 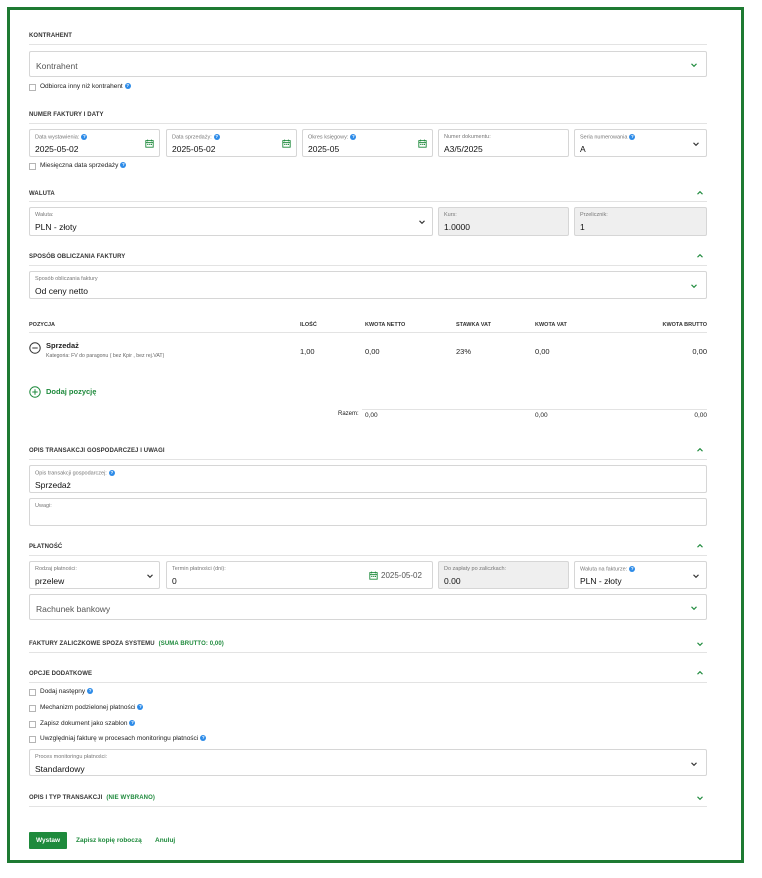 I want to click on other-recipient-checkbox, so click(x=32, y=87).